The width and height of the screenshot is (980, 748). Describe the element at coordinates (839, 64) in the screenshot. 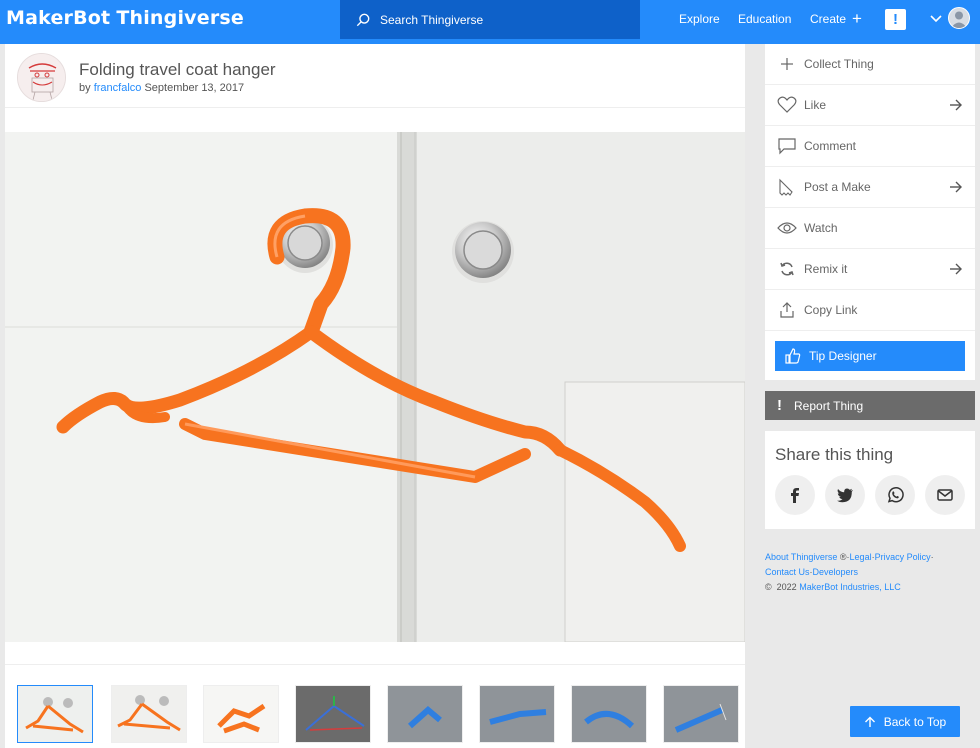

I see `collect-thing-label: Collect Thing` at that location.